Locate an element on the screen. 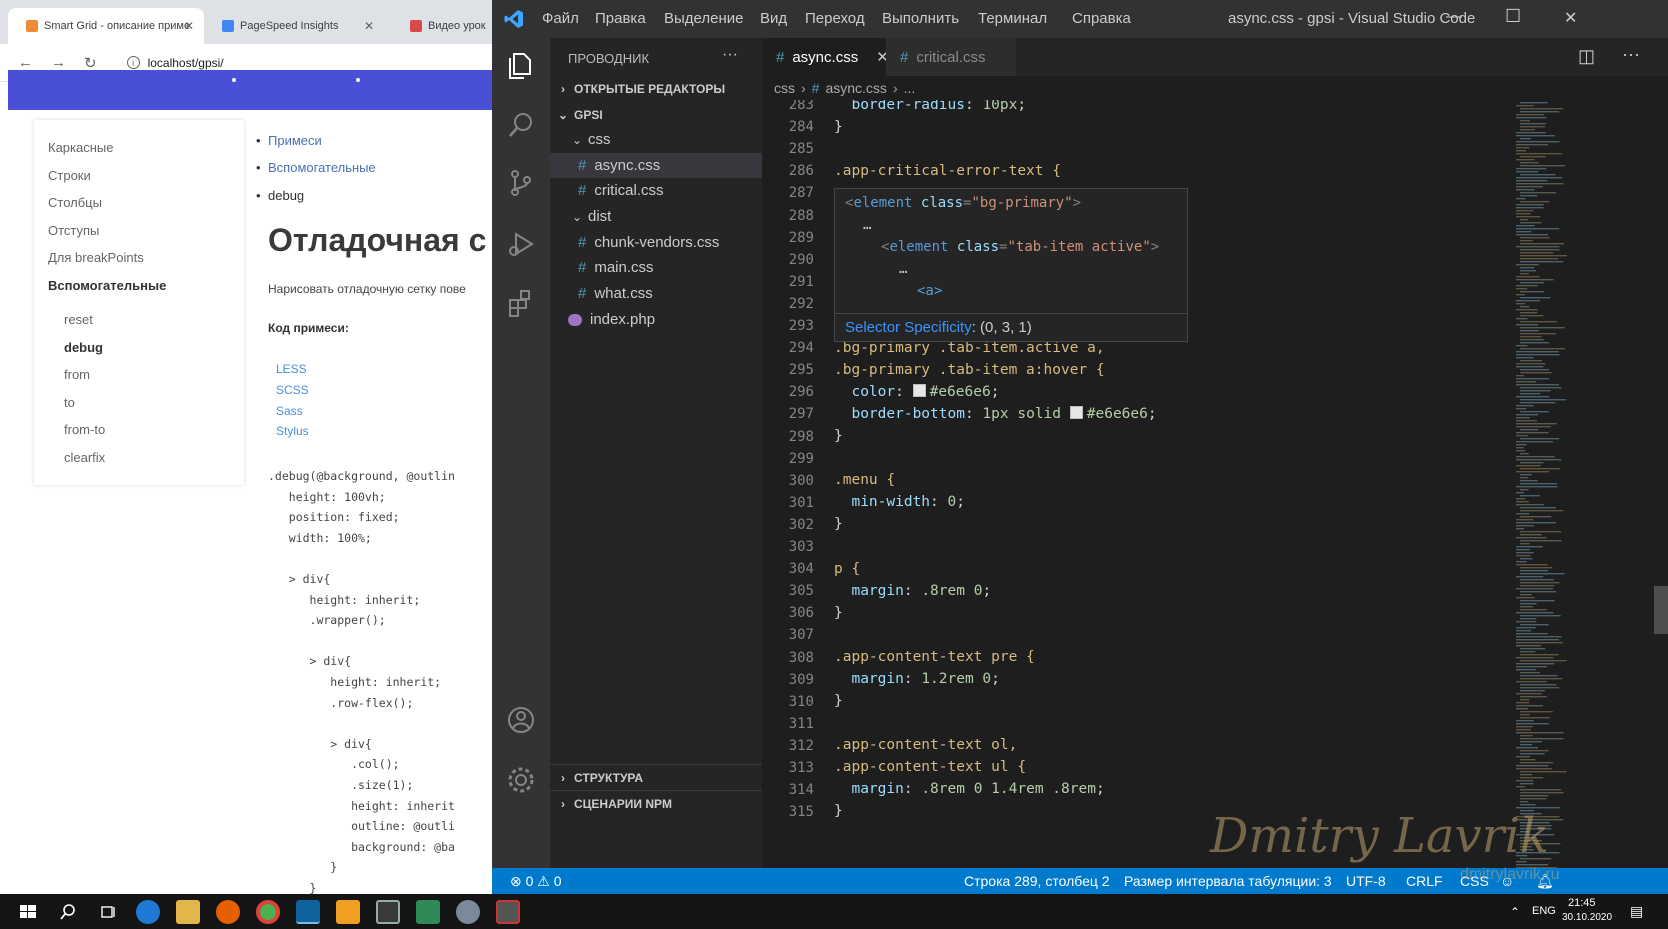 This screenshot has width=1668, height=929. folder-dist: ⌄ dist is located at coordinates (656, 216).